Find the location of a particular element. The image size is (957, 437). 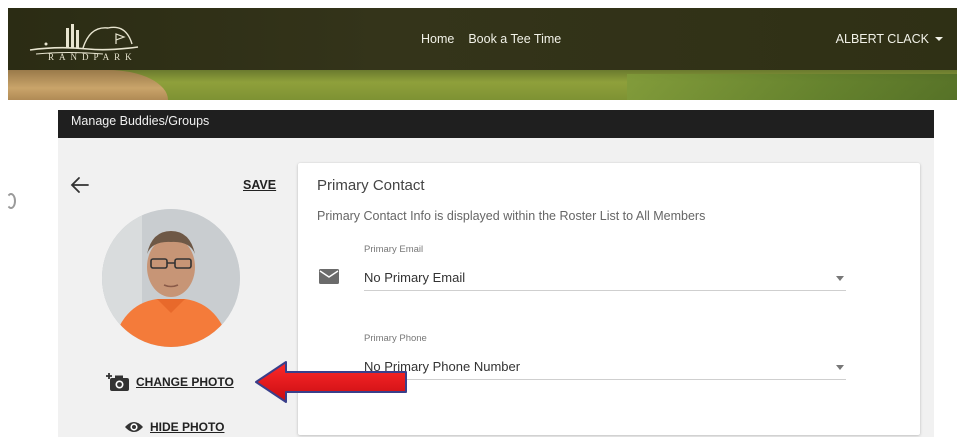

caret-down-icon is located at coordinates (939, 39).